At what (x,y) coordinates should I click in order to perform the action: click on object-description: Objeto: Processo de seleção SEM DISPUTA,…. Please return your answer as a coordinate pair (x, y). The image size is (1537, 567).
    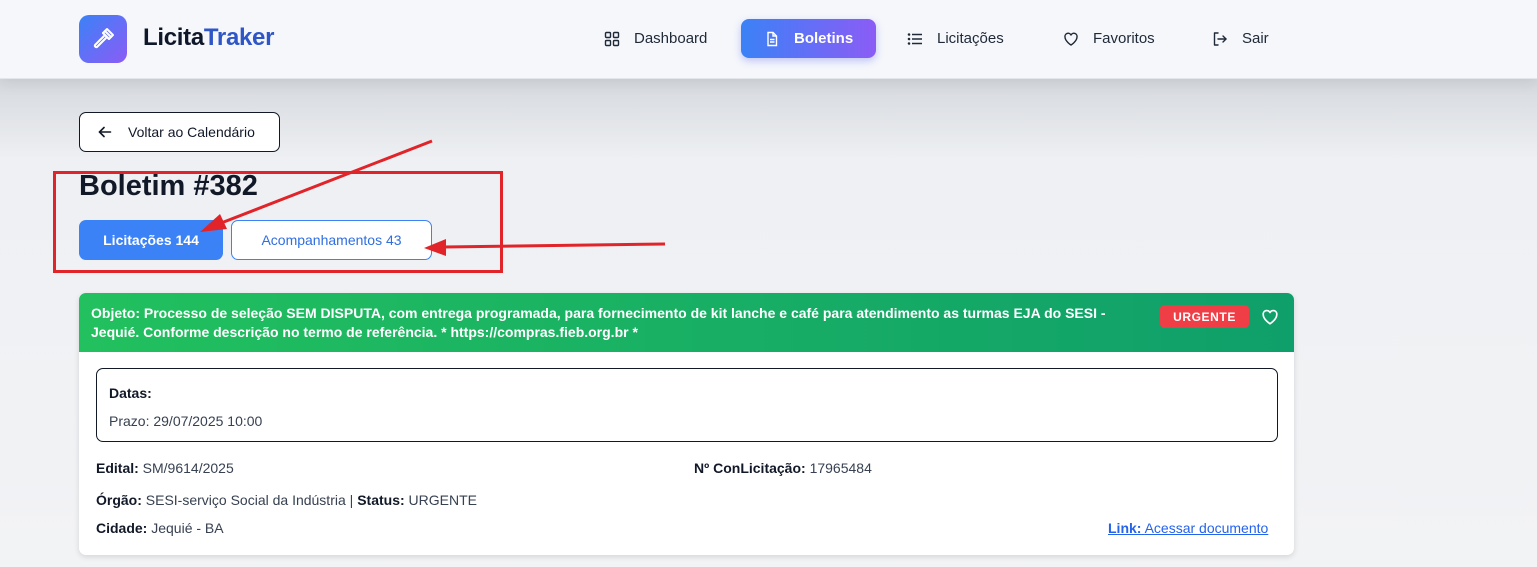
    Looking at the image, I should click on (611, 323).